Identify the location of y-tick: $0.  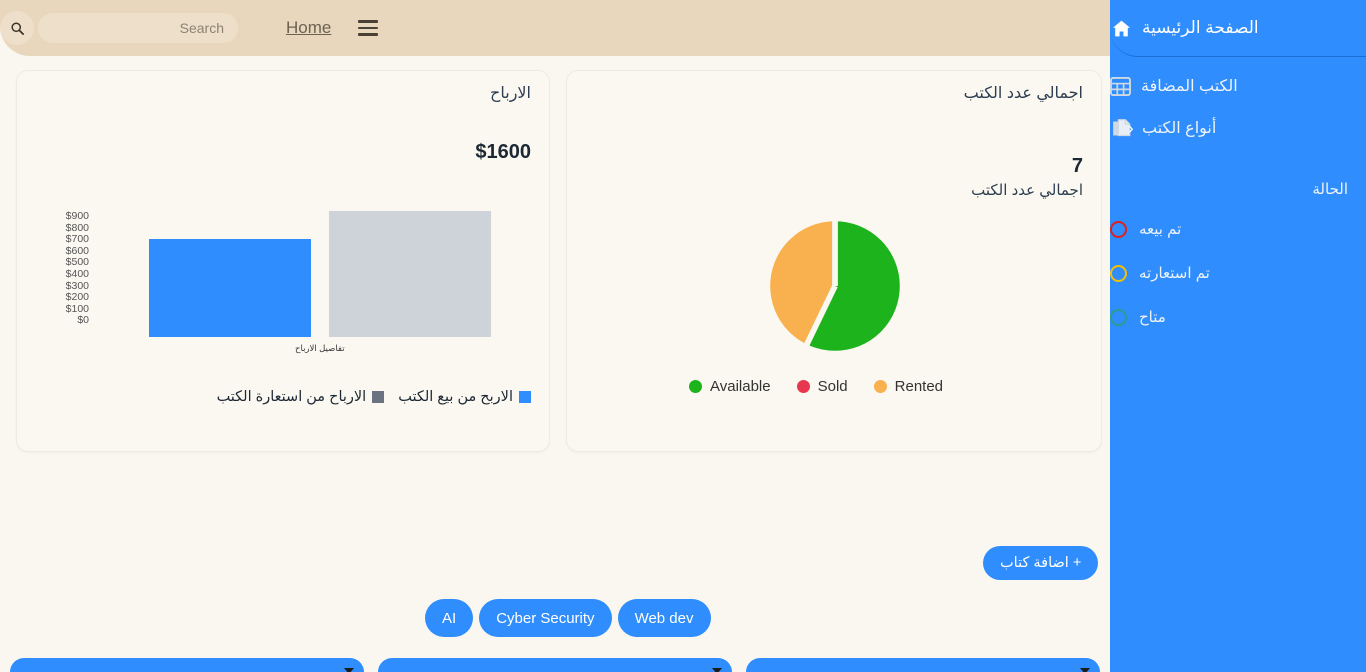
(83, 320).